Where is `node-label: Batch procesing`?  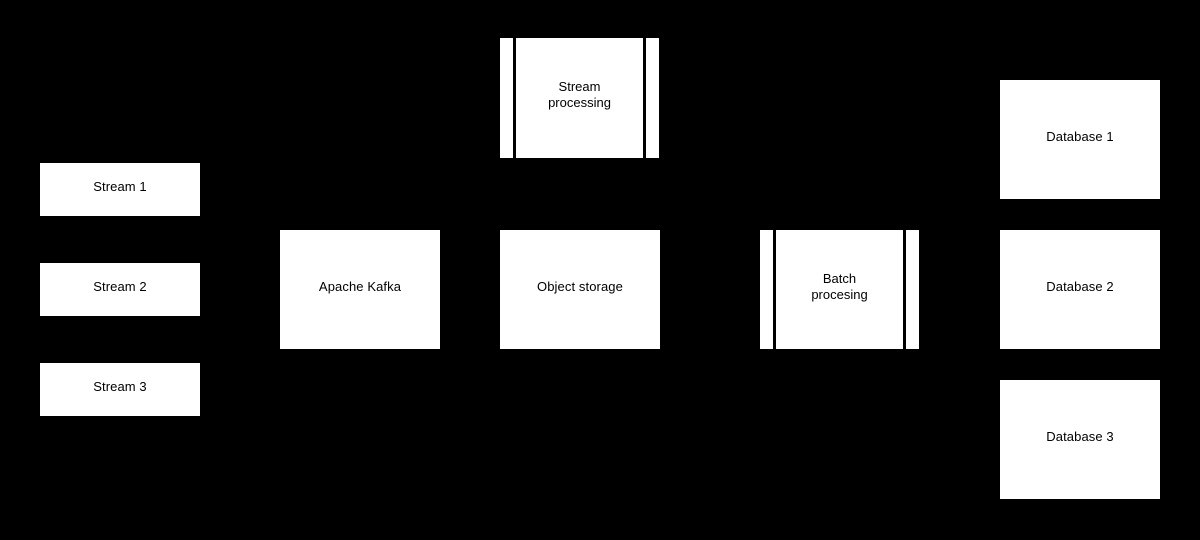 node-label: Batch procesing is located at coordinates (839, 286).